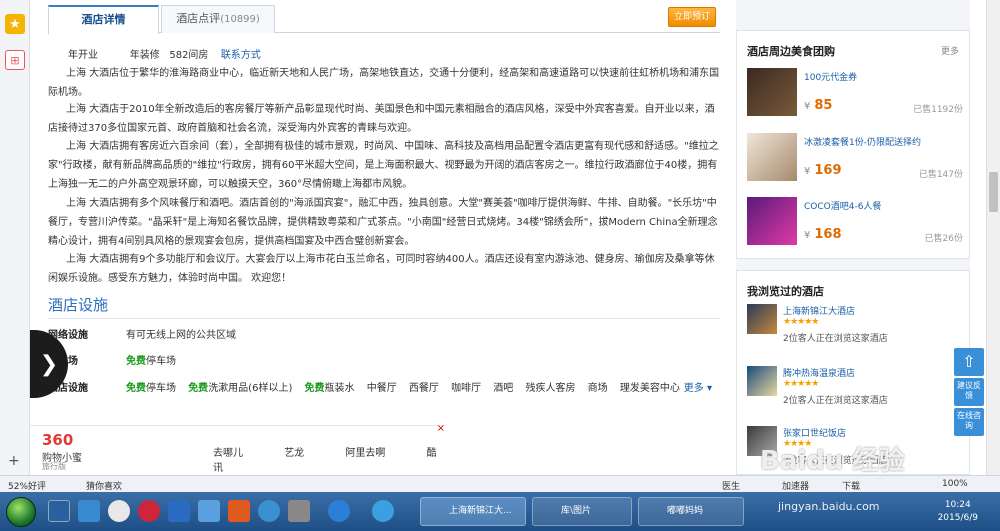 This screenshot has width=1000, height=531. I want to click on guess-you-like-link: 猜你喜欢, so click(104, 485).